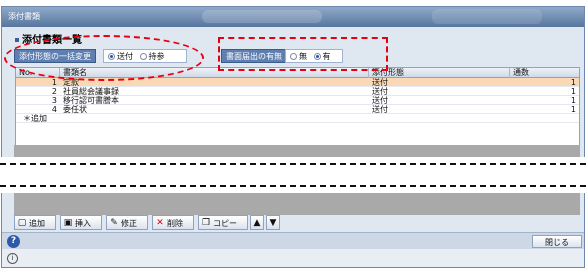  Describe the element at coordinates (91, 91) in the screenshot. I see `cell-name: 社員総会議事録` at that location.